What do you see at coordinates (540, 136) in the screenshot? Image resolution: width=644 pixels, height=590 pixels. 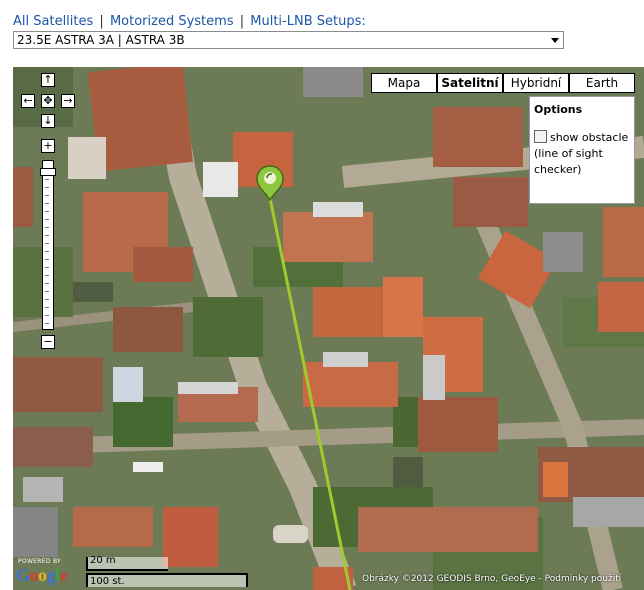 I see `show-obstacle-checkbox` at bounding box center [540, 136].